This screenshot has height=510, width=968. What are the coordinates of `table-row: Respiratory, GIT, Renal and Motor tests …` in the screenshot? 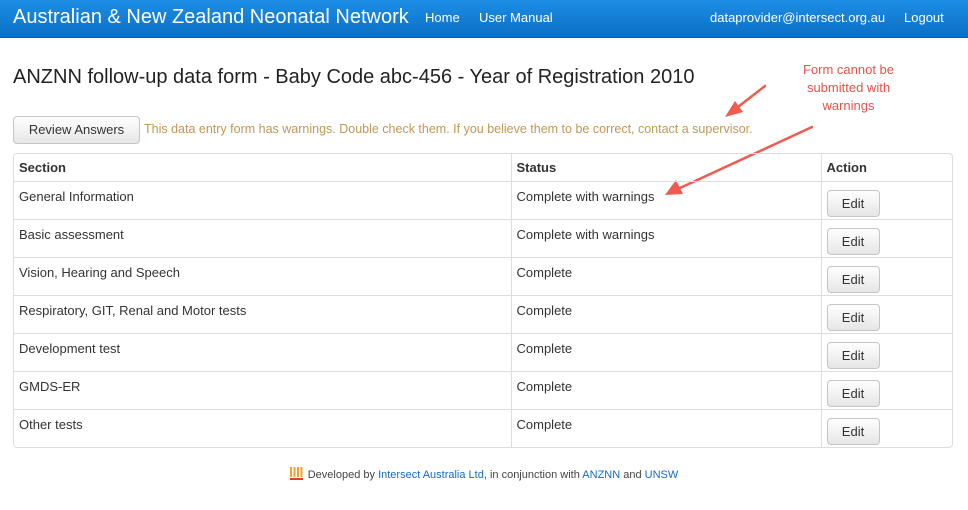 It's located at (483, 313).